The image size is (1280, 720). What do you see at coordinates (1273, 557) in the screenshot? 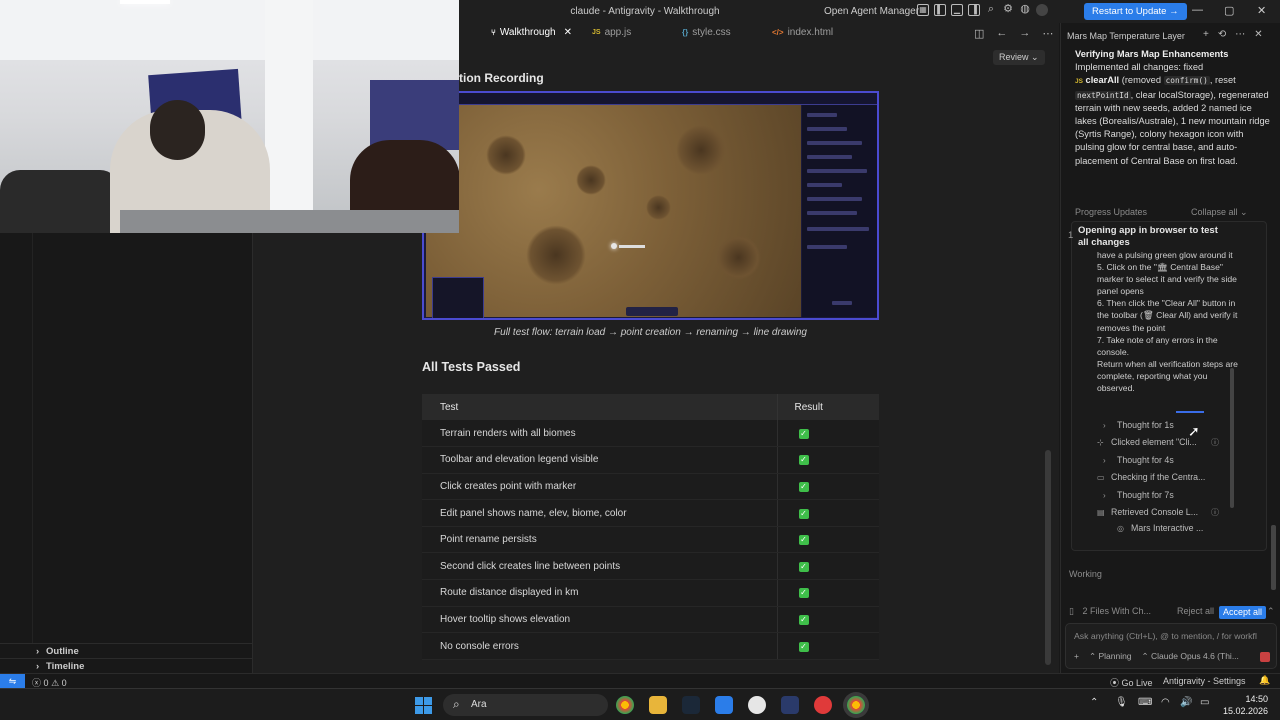
I see `agent-panel-scrollbar` at bounding box center [1273, 557].